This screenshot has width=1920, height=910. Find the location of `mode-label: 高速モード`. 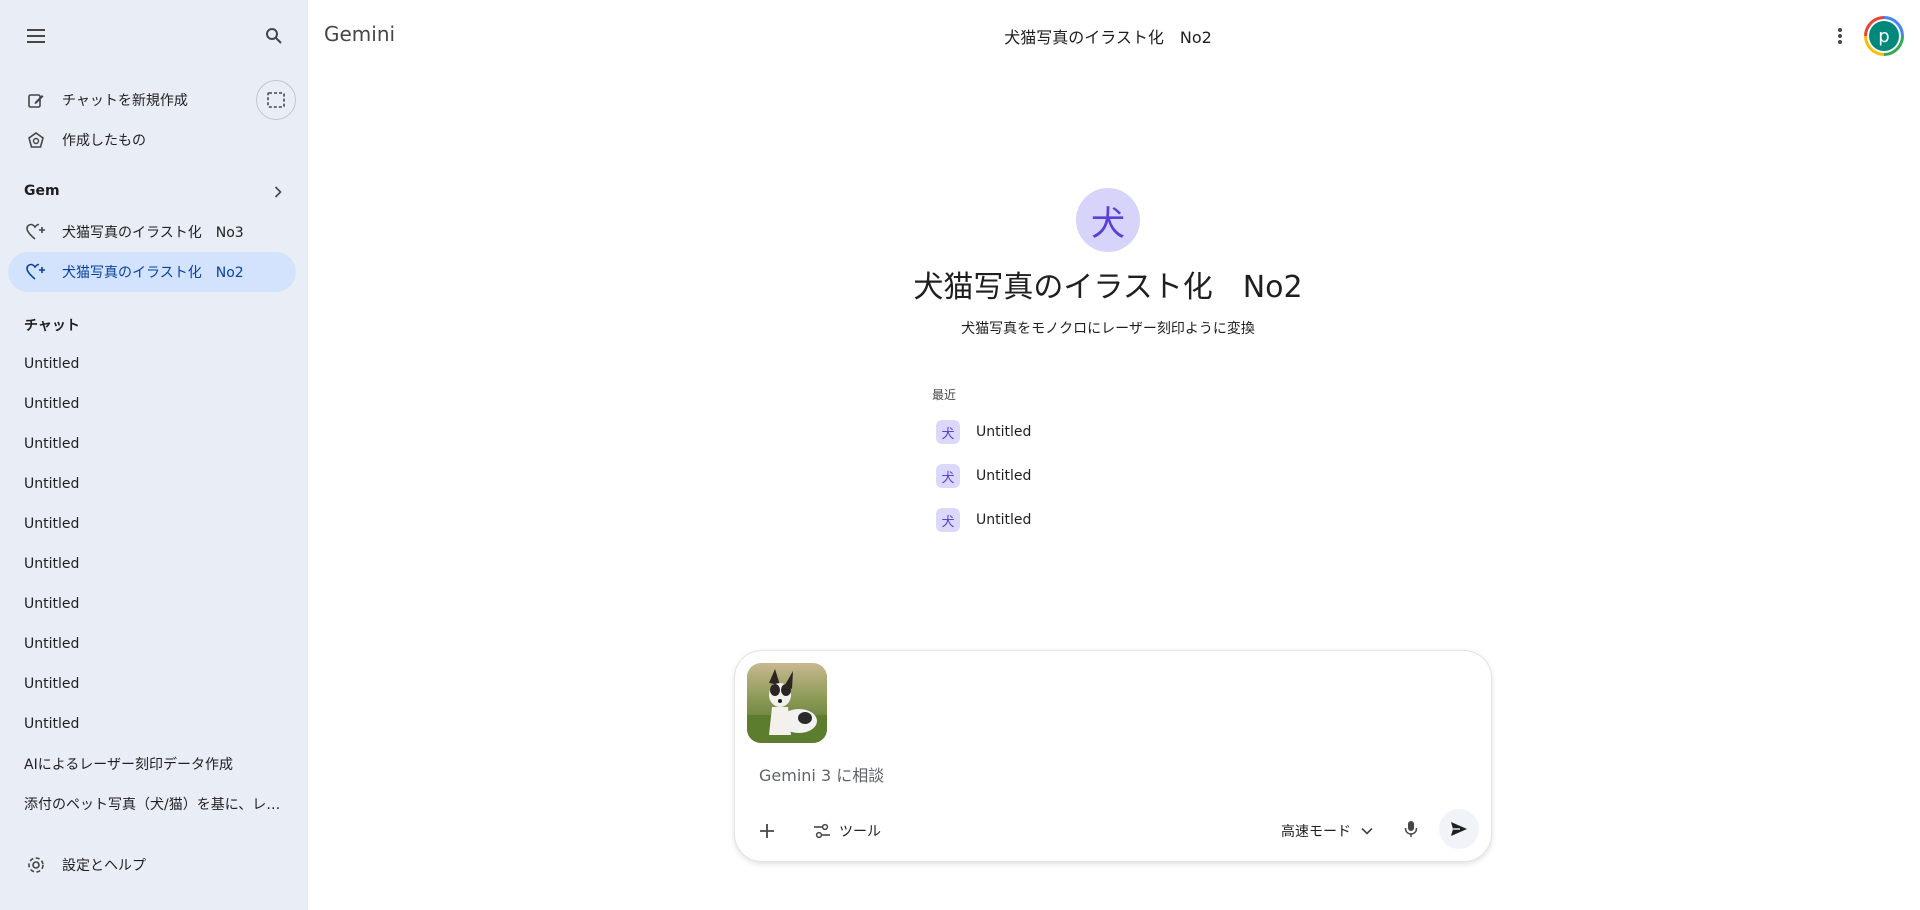

mode-label: 高速モード is located at coordinates (1316, 832).